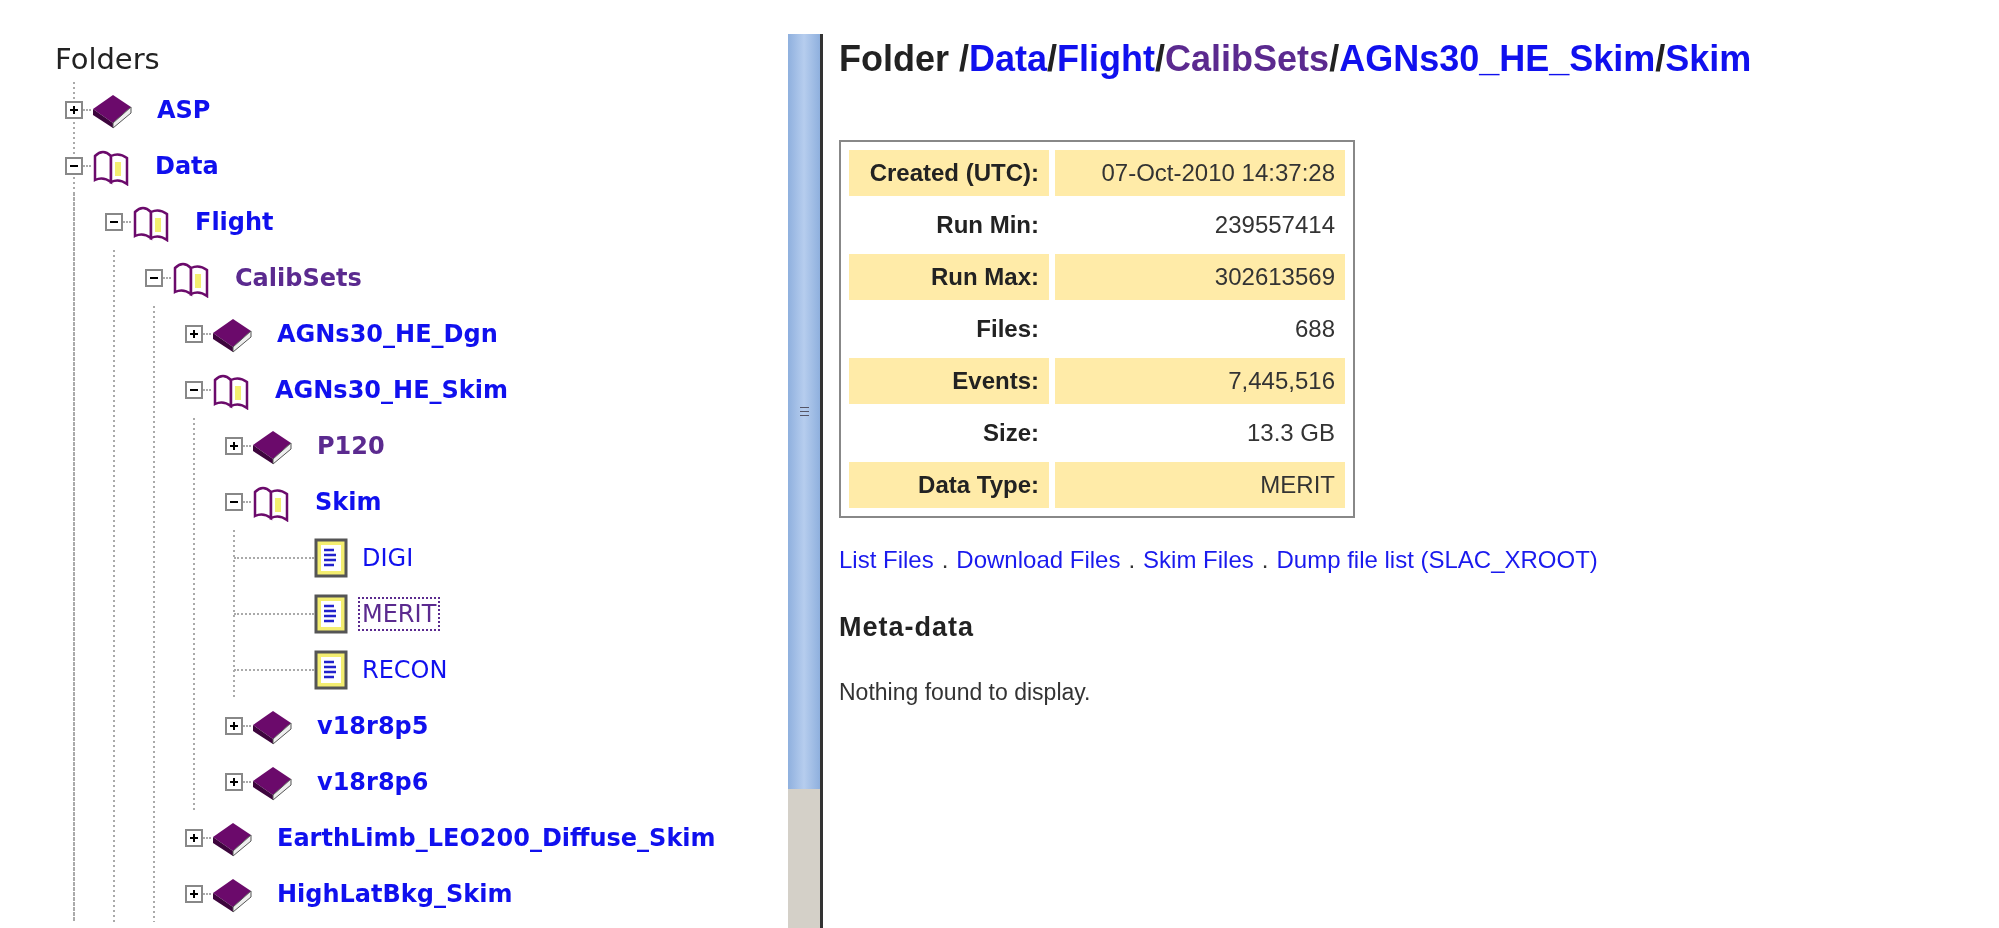 The height and width of the screenshot is (928, 1999). What do you see at coordinates (388, 558) in the screenshot?
I see `file-link: DIGI` at bounding box center [388, 558].